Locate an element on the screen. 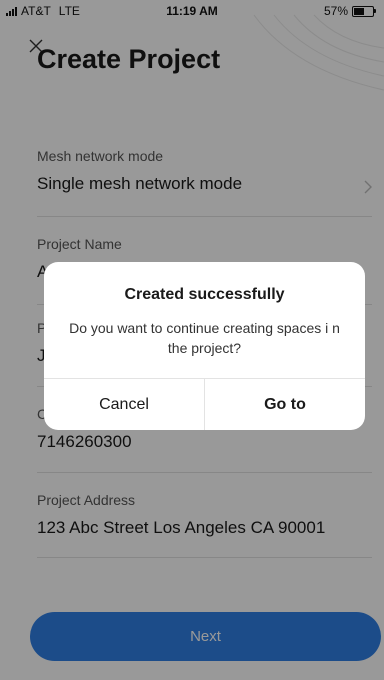 This screenshot has width=384, height=680. dialog-title: Created successfully is located at coordinates (204, 294).